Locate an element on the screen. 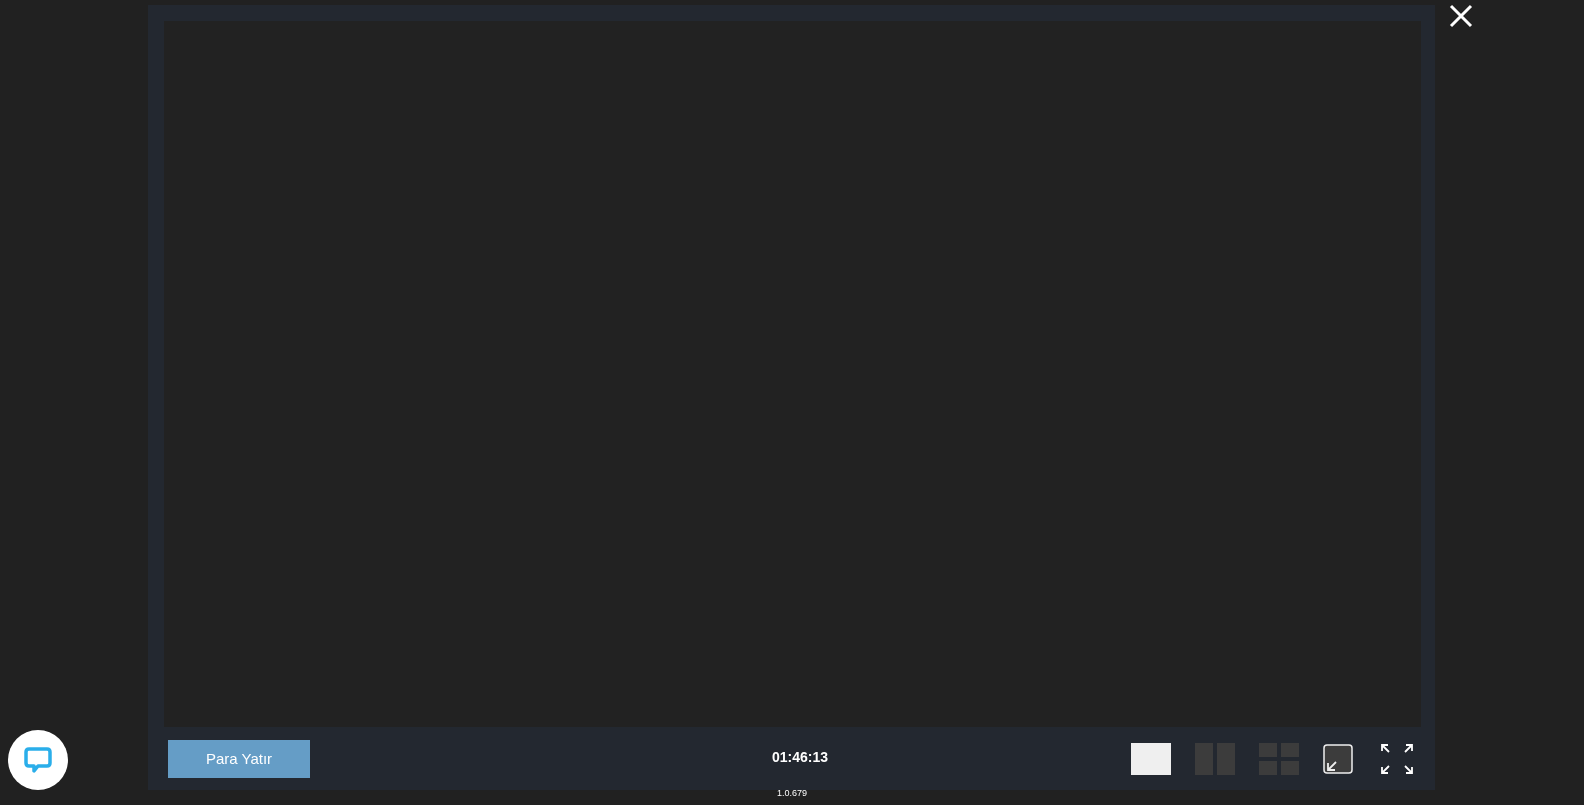 The image size is (1584, 805). timer: 01:46:13 is located at coordinates (800, 757).